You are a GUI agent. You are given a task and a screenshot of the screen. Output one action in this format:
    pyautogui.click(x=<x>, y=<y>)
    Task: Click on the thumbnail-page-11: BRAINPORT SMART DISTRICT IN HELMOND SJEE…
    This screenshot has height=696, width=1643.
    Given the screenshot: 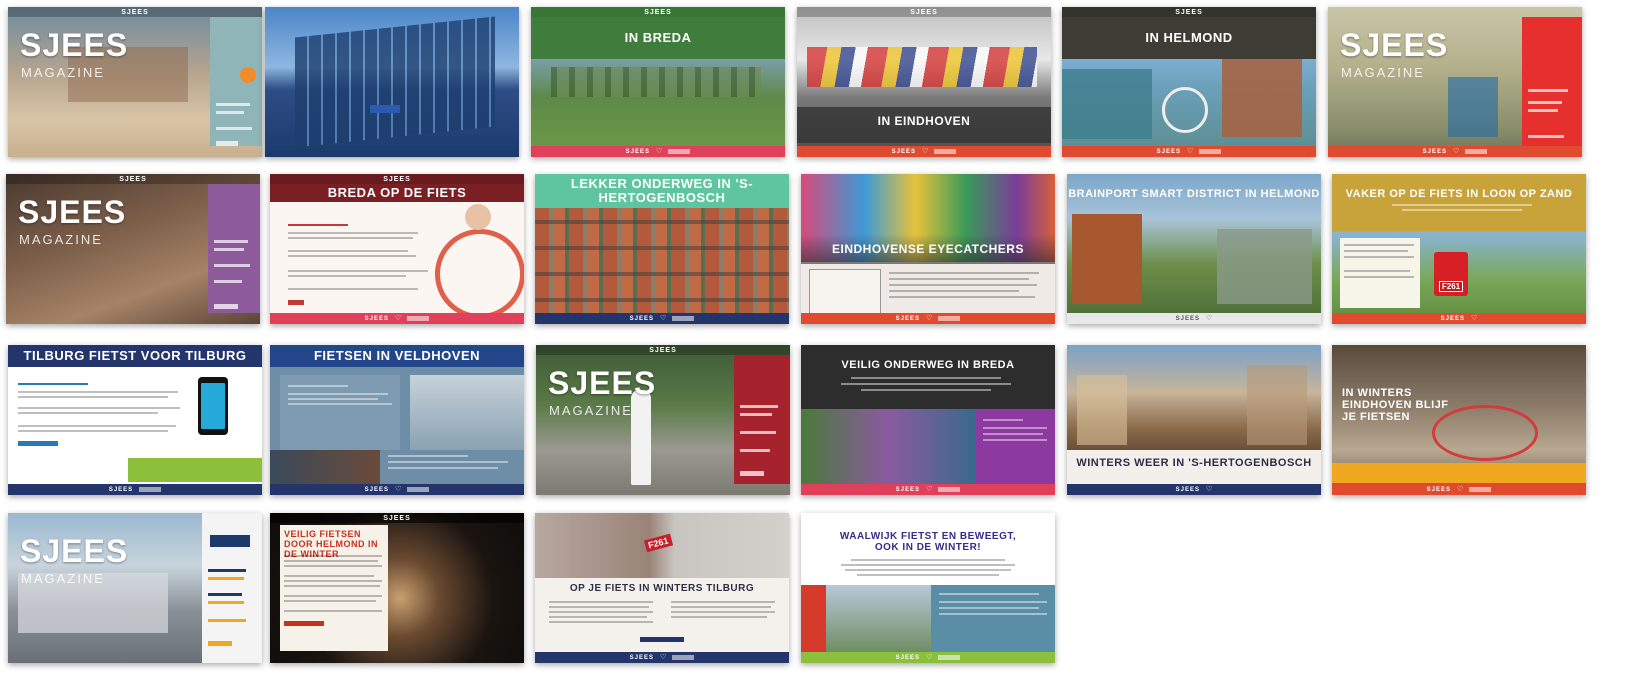 What is the action you would take?
    pyautogui.click(x=1194, y=249)
    